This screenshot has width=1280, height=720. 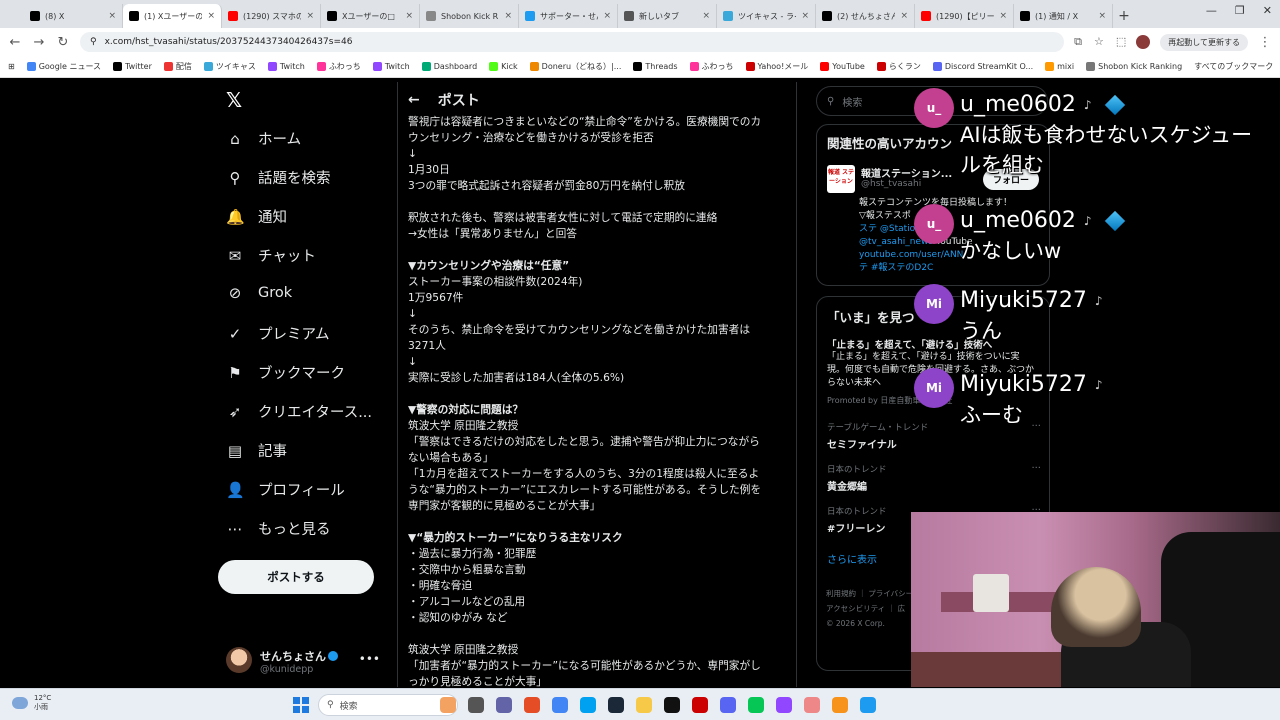 What do you see at coordinates (285, 489) in the screenshot?
I see `nav-item: 👤 プロフィール` at bounding box center [285, 489].